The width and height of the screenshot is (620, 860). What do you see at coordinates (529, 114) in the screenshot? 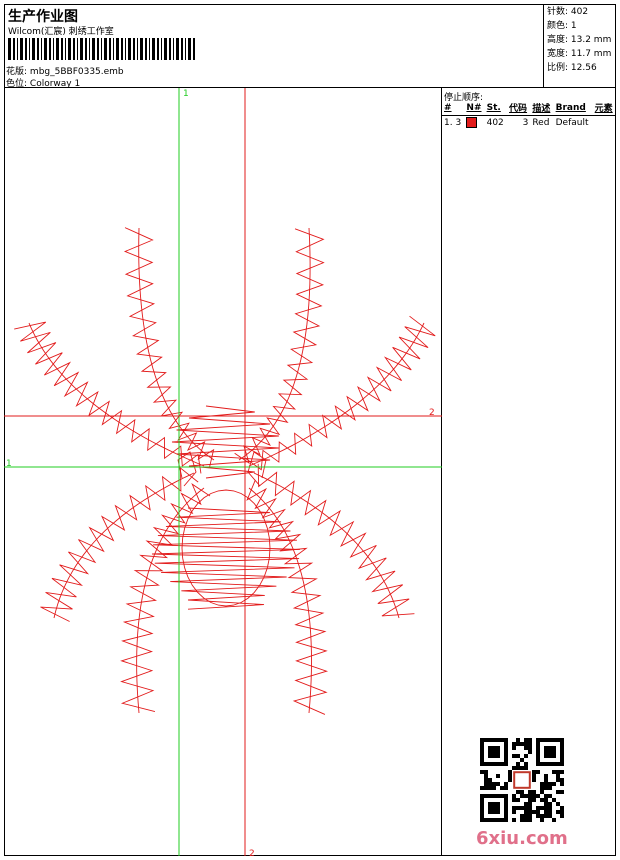
I see `stop-sequence-table: # N# St. 代码 描述 Brand 元素 1. 3 402 3 Red Default` at bounding box center [529, 114].